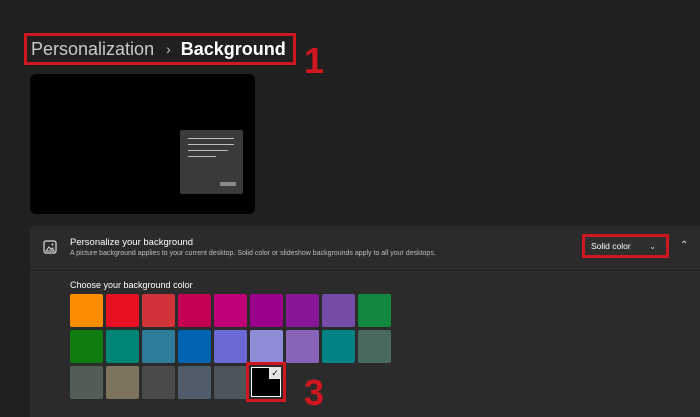  What do you see at coordinates (233, 48) in the screenshot?
I see `page-title: Background` at bounding box center [233, 48].